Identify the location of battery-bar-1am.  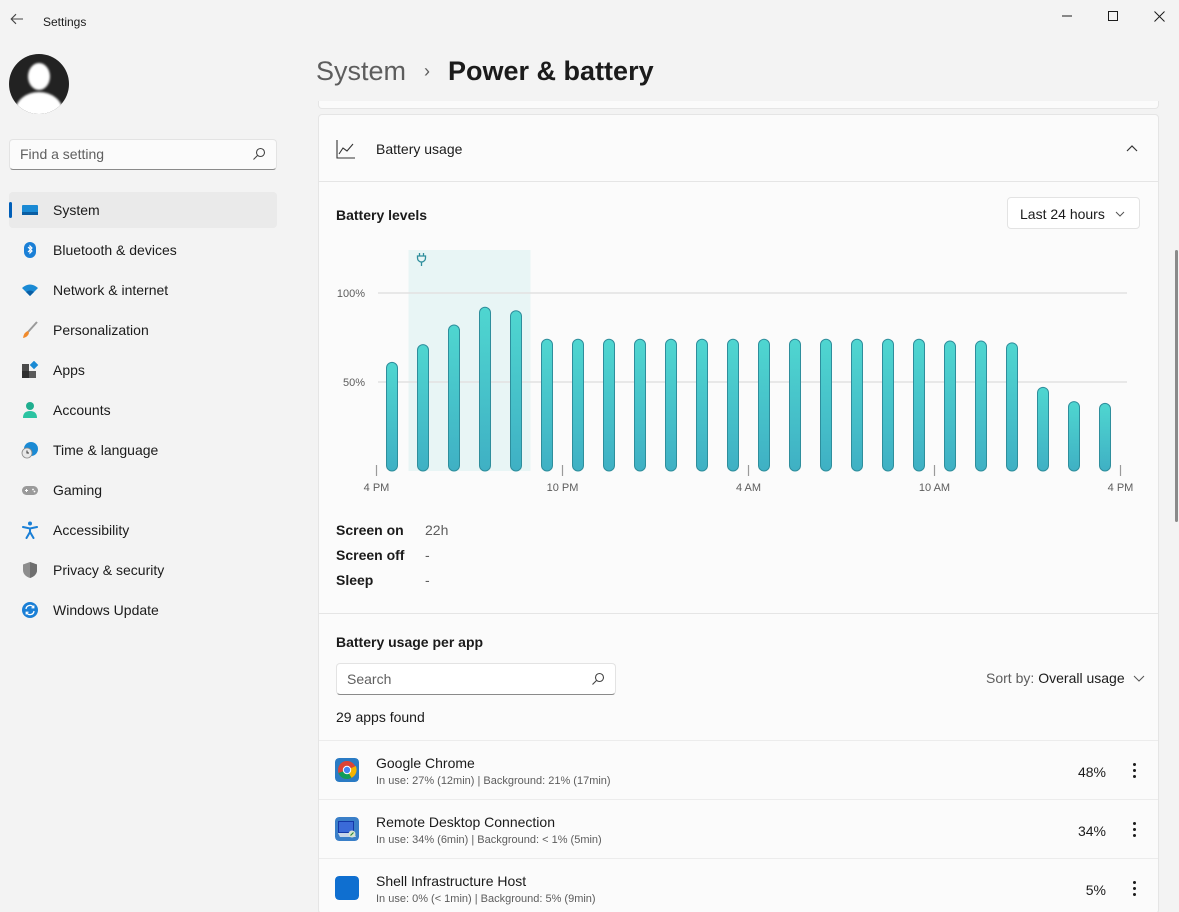
(671, 405).